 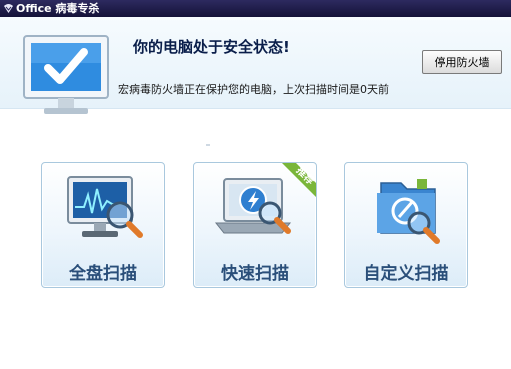 What do you see at coordinates (255, 225) in the screenshot?
I see `quick-scan-card: 推荐 快速扫描` at bounding box center [255, 225].